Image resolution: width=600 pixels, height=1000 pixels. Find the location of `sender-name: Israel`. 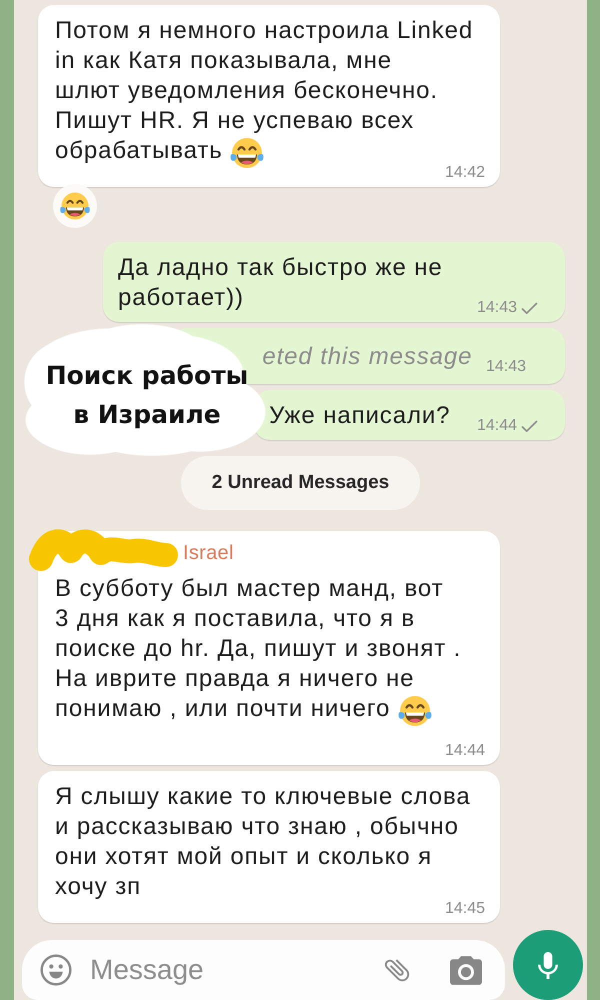

sender-name: Israel is located at coordinates (208, 553).